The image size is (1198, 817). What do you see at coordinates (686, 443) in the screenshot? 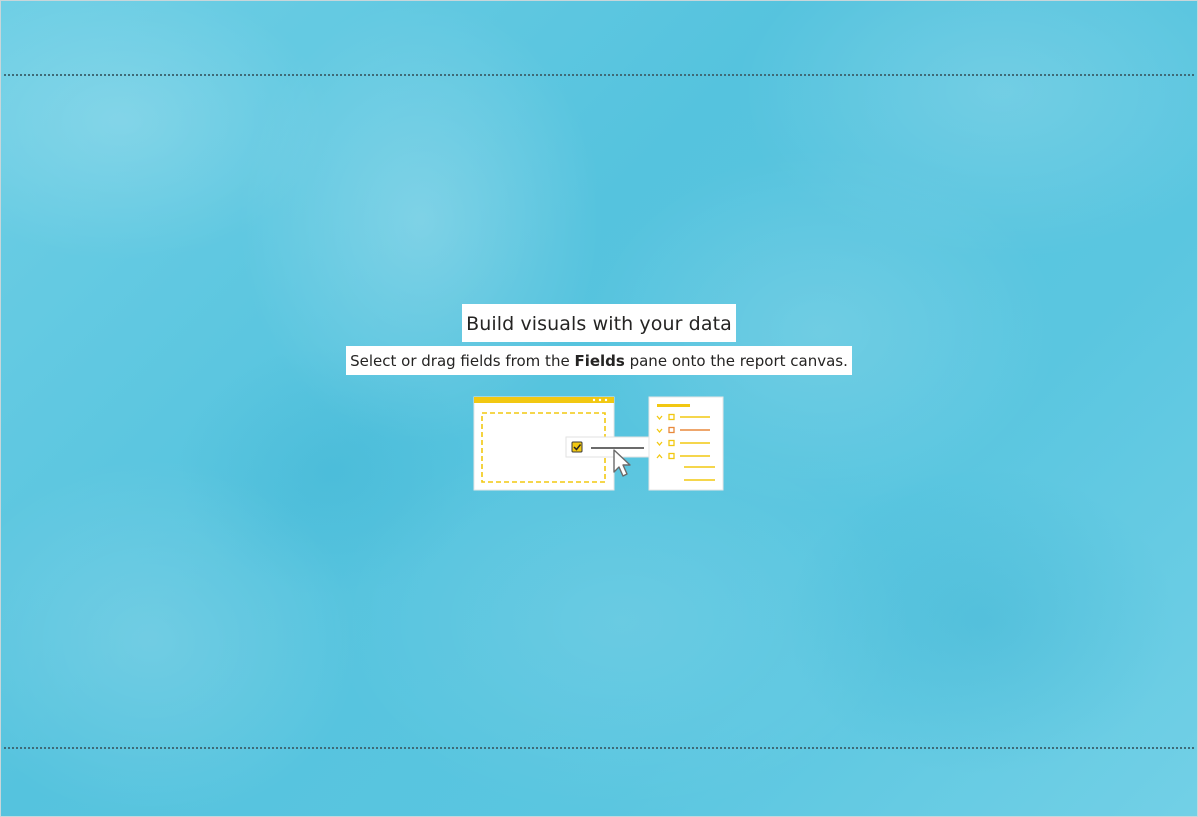
I see `fields-pane-icon` at bounding box center [686, 443].